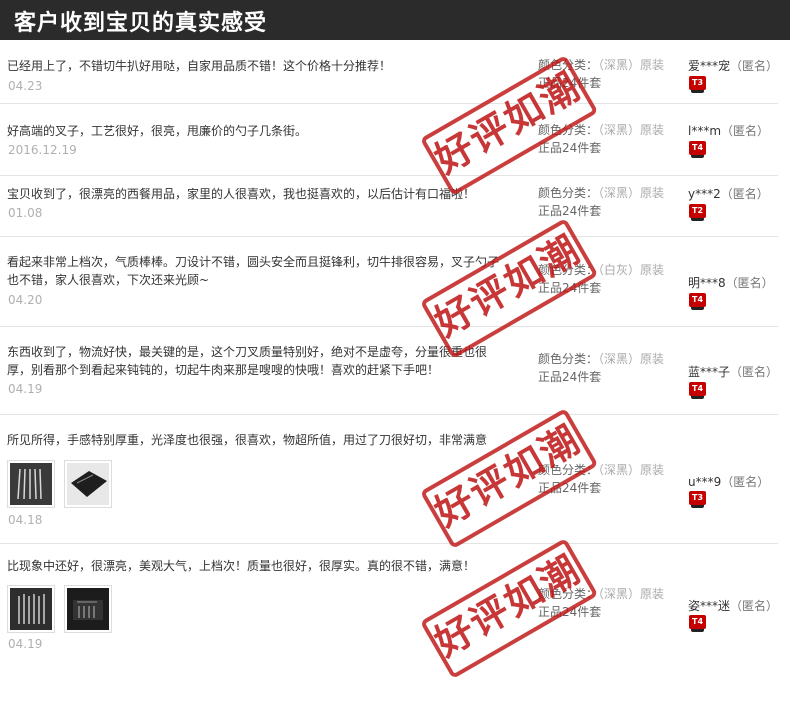 The height and width of the screenshot is (708, 790). I want to click on user-name: u***9, so click(705, 482).